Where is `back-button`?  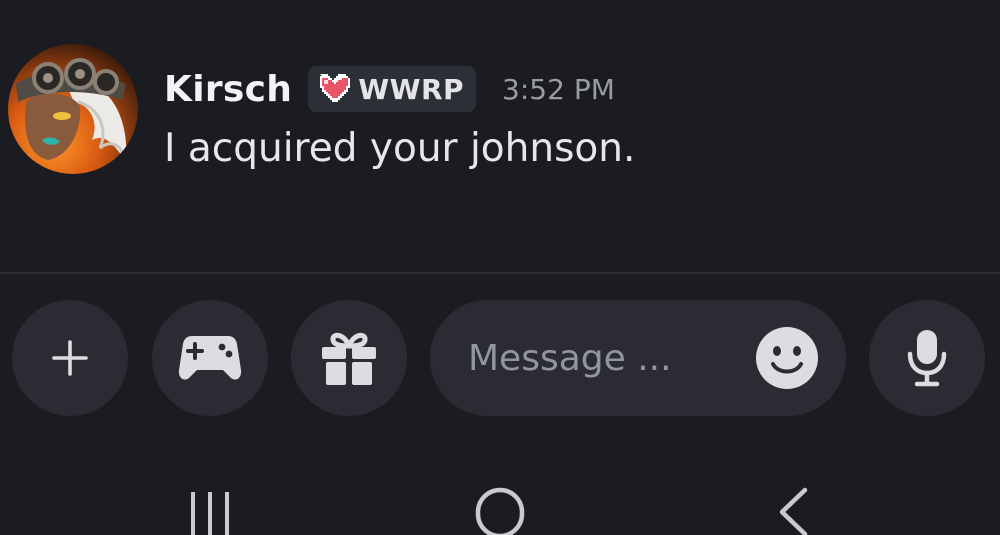 back-button is located at coordinates (792, 506).